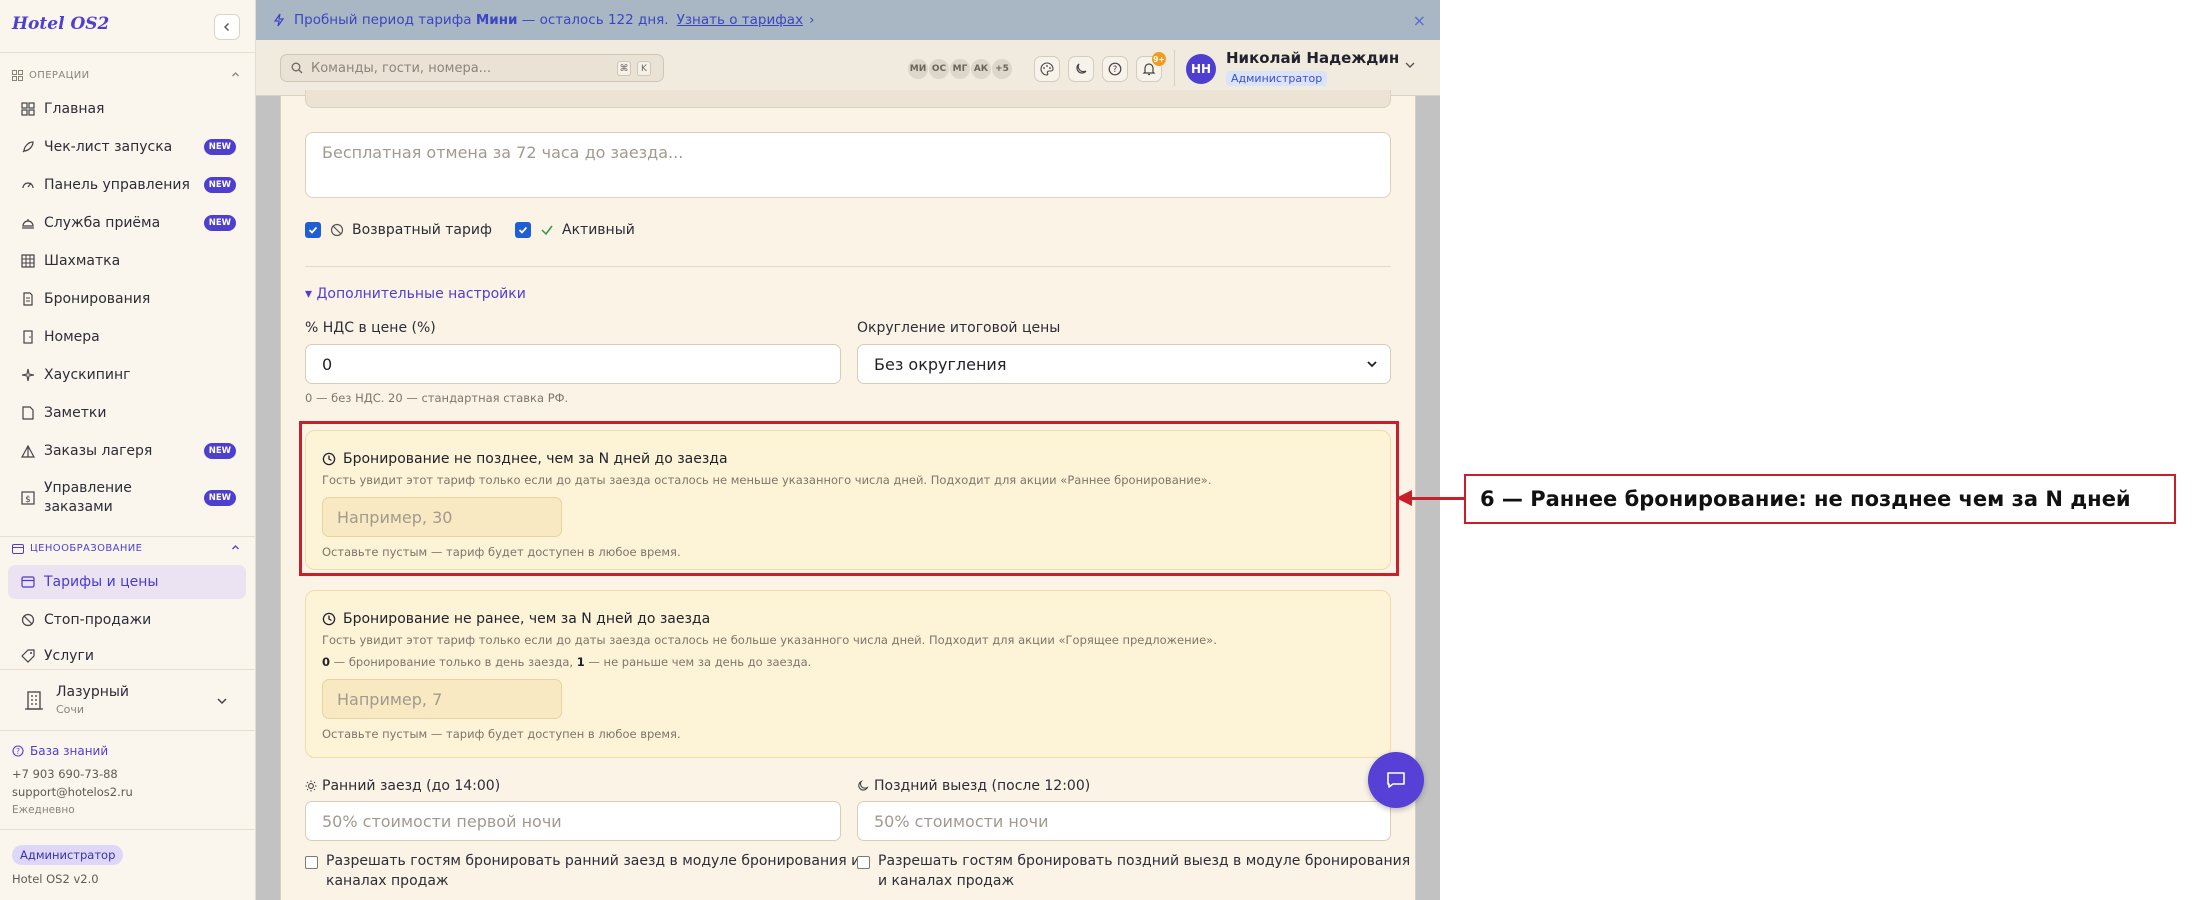 This screenshot has height=900, width=2198. What do you see at coordinates (313, 230) in the screenshot?
I see `refundable-checkbox` at bounding box center [313, 230].